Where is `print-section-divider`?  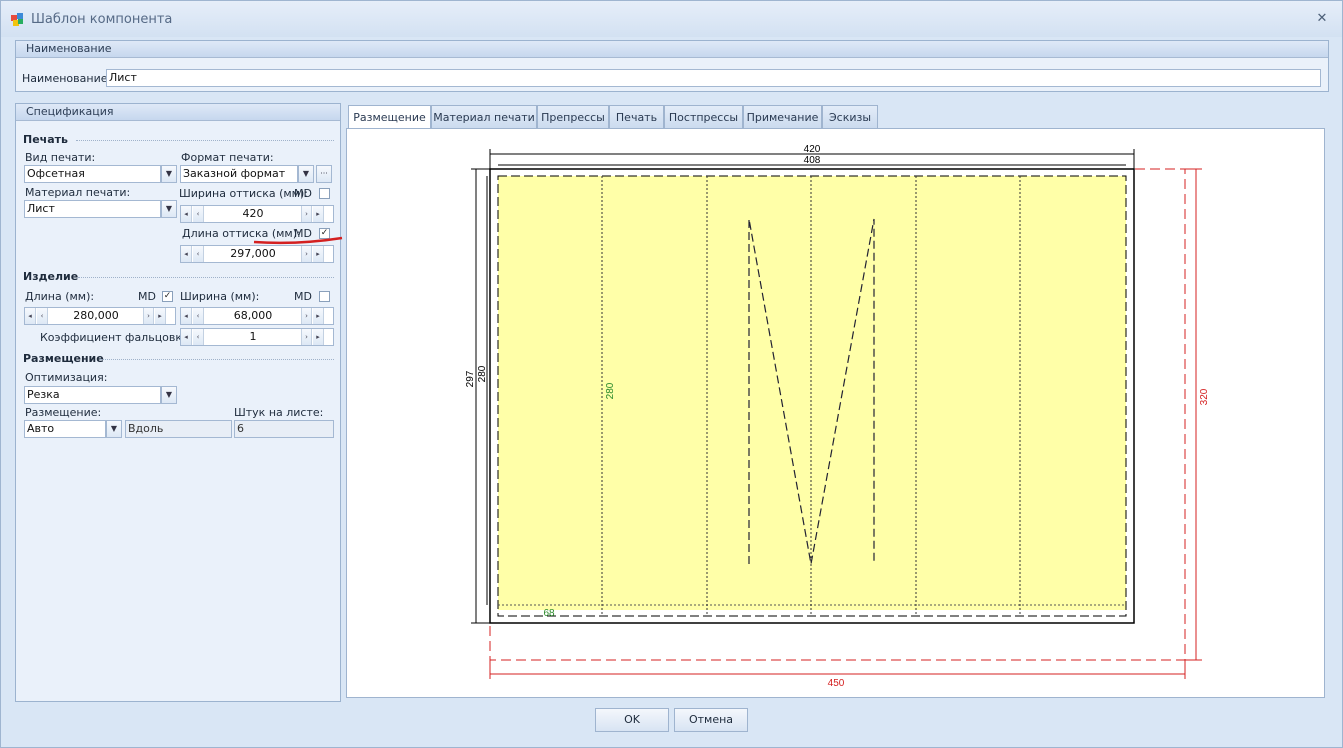
print-section-divider is located at coordinates (205, 140).